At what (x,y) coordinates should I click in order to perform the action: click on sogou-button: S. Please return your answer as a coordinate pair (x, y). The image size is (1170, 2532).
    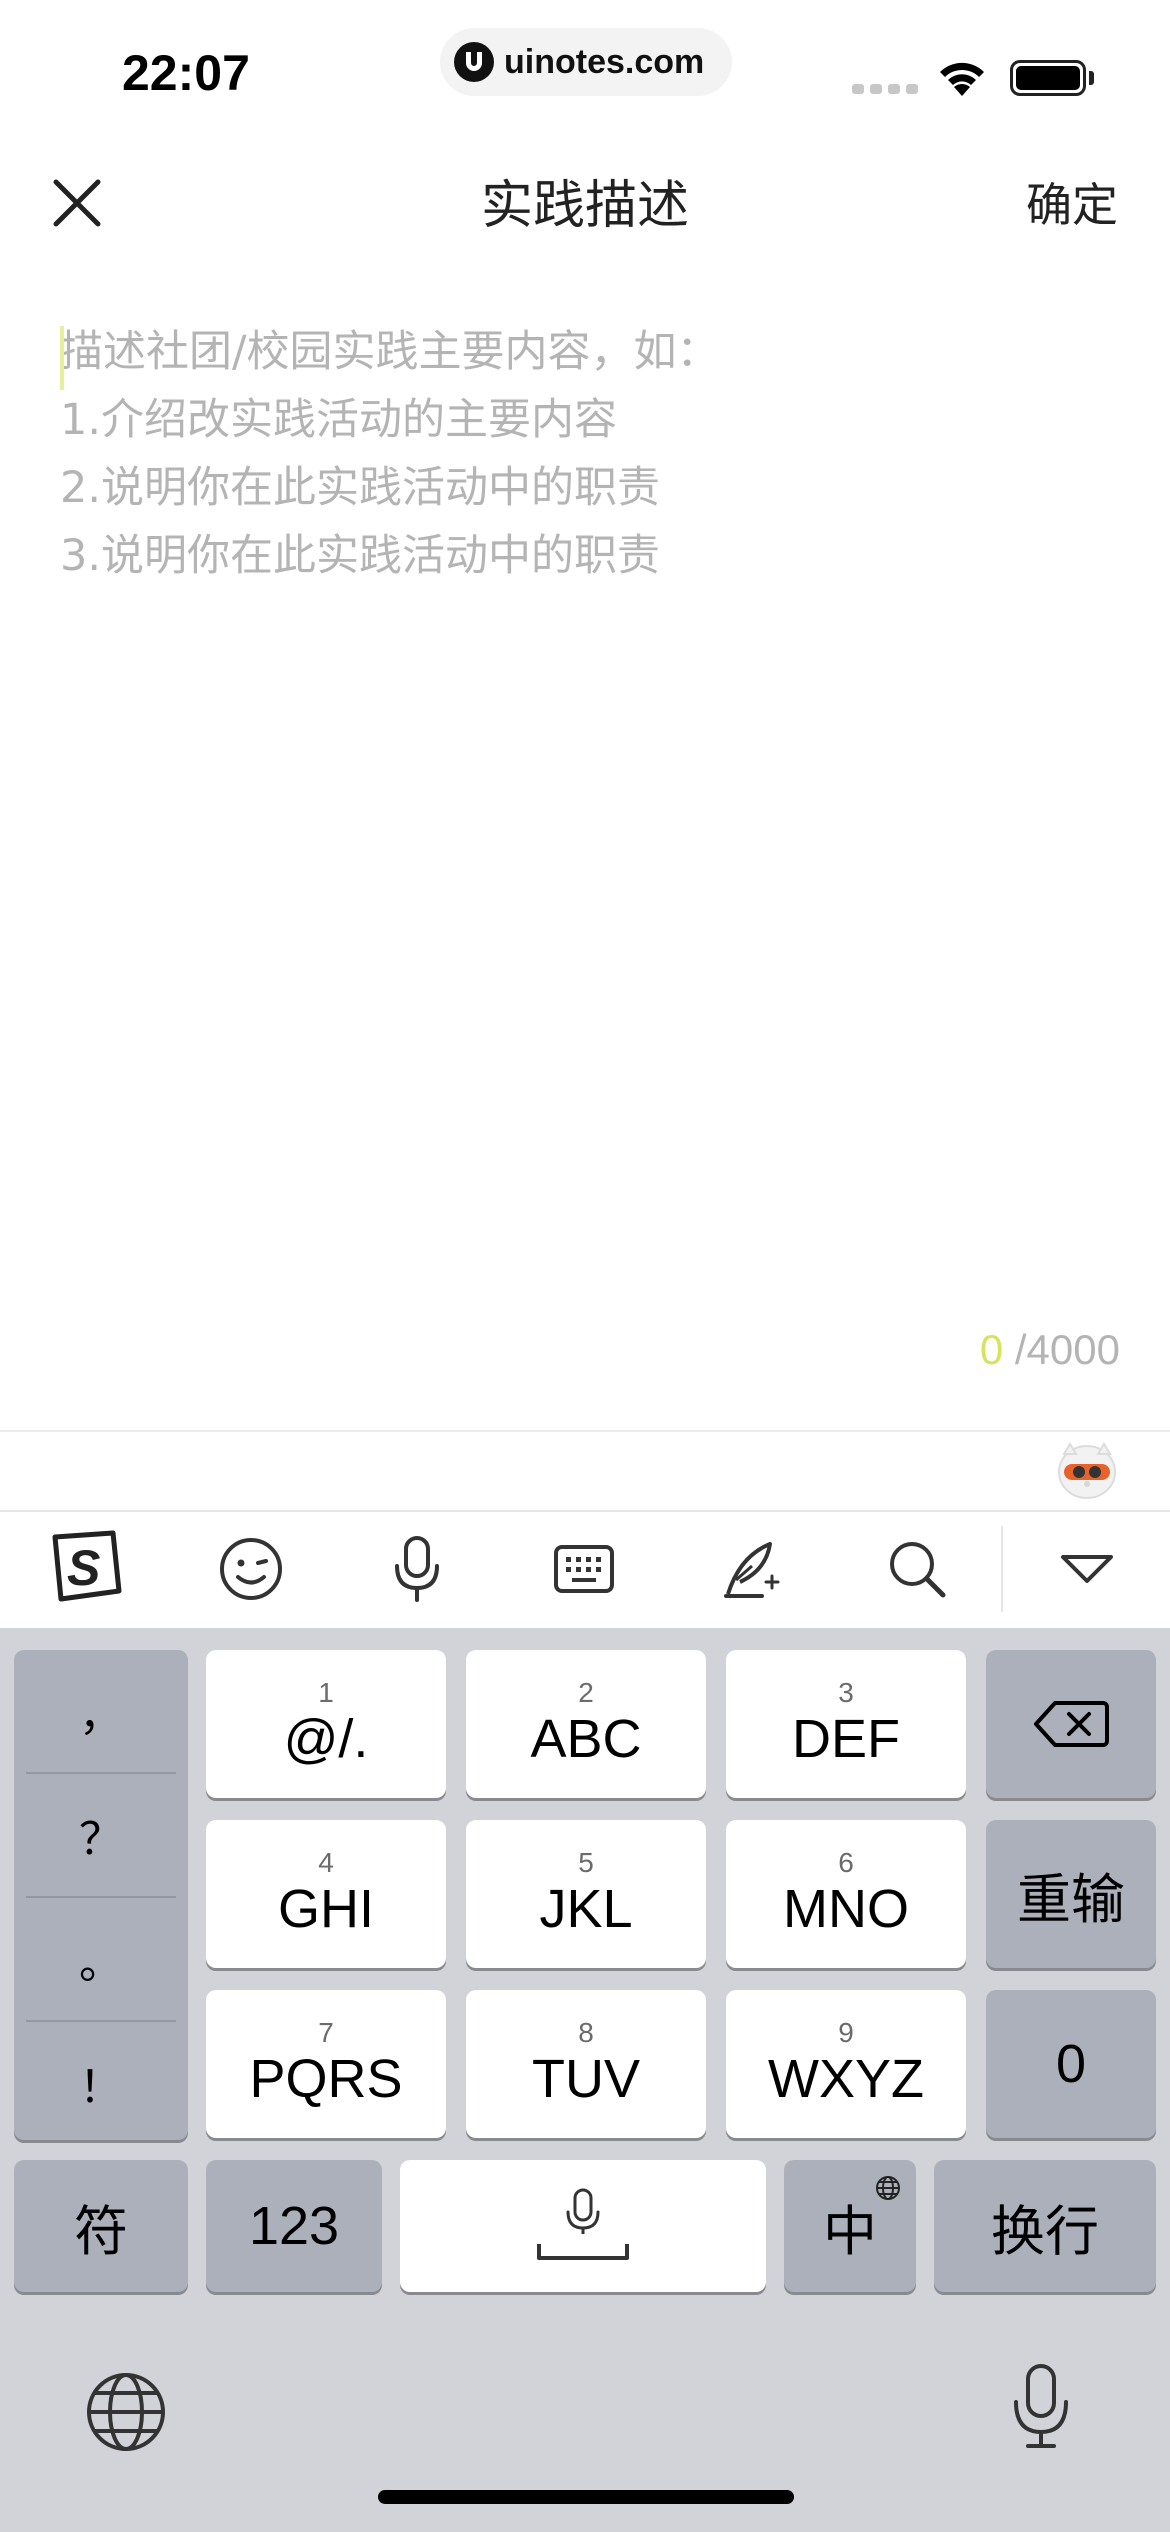
    Looking at the image, I should click on (83, 1569).